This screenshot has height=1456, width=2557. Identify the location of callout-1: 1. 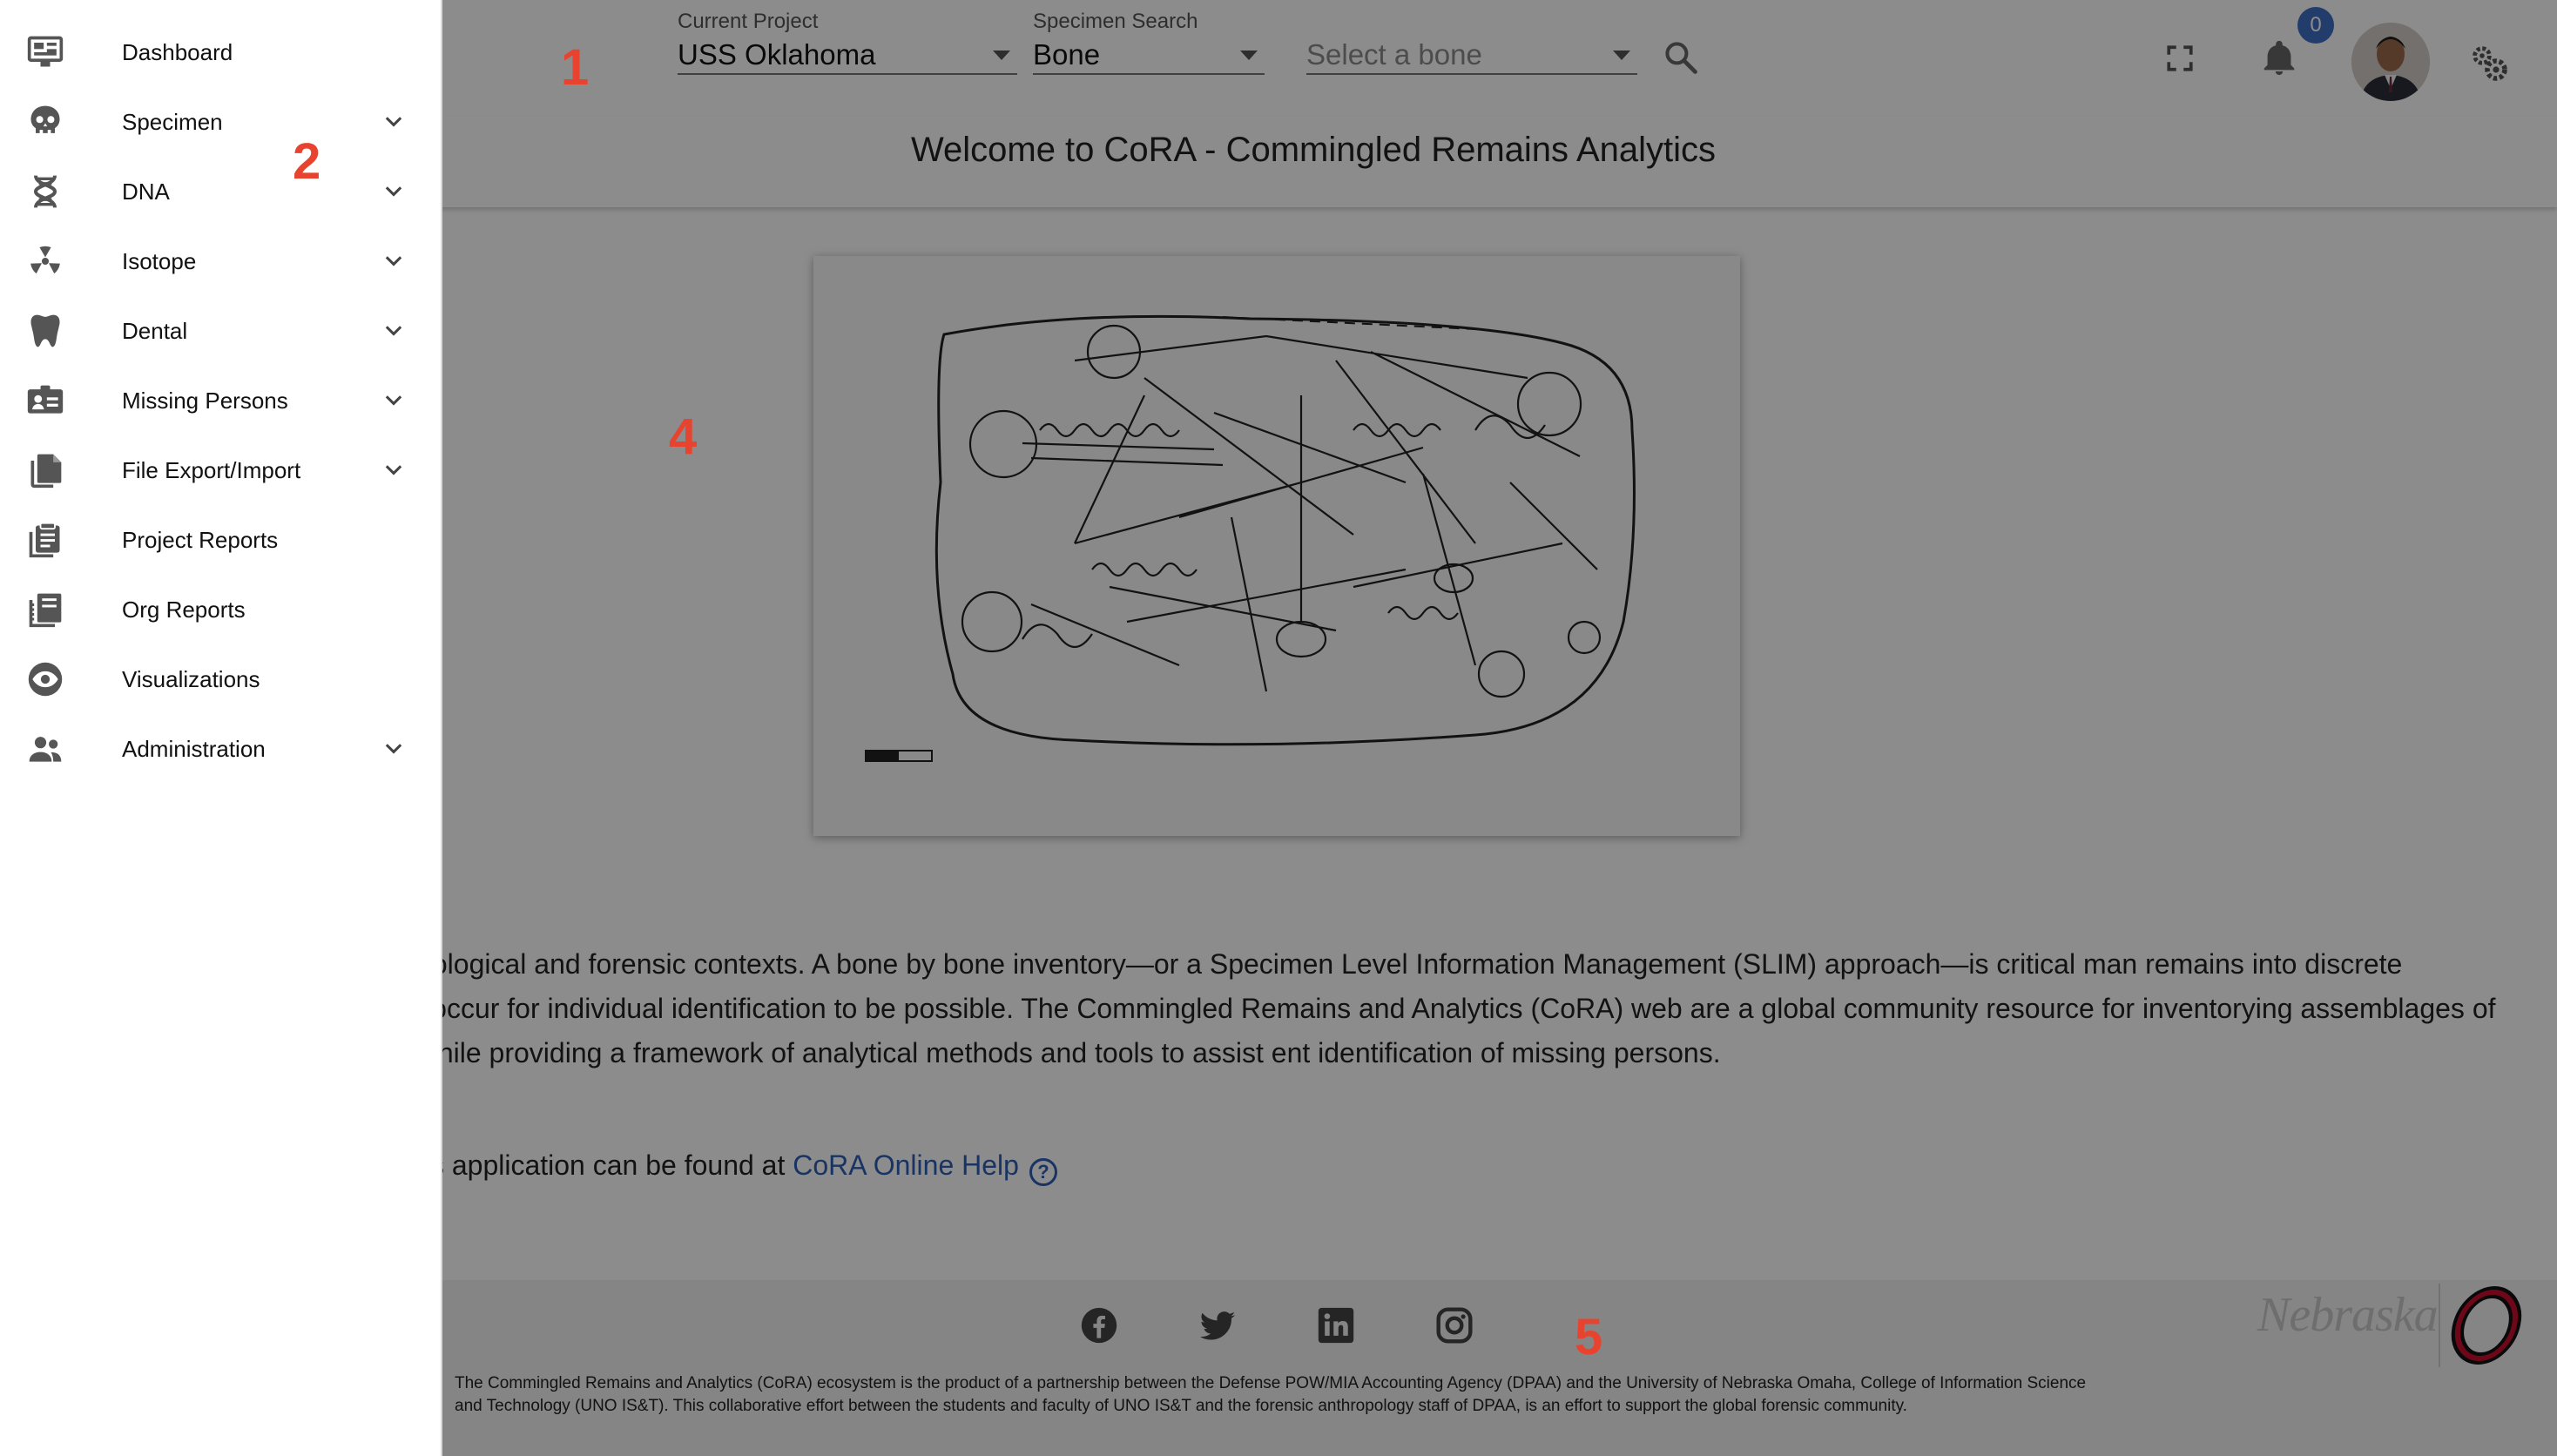
(575, 67).